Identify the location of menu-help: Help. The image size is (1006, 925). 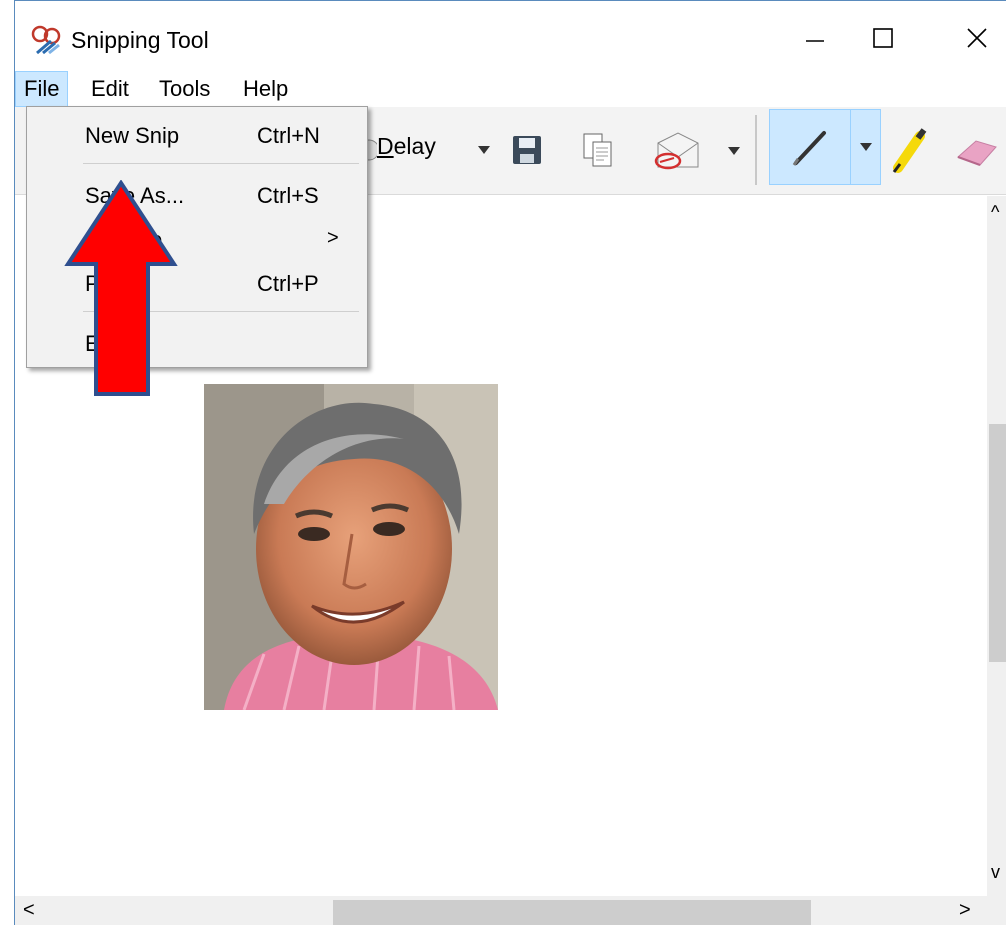
(265, 89).